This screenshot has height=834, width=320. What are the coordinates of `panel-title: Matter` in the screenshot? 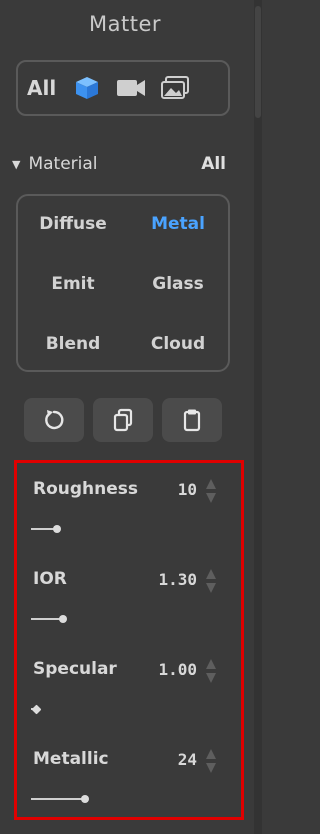 It's located at (124, 24).